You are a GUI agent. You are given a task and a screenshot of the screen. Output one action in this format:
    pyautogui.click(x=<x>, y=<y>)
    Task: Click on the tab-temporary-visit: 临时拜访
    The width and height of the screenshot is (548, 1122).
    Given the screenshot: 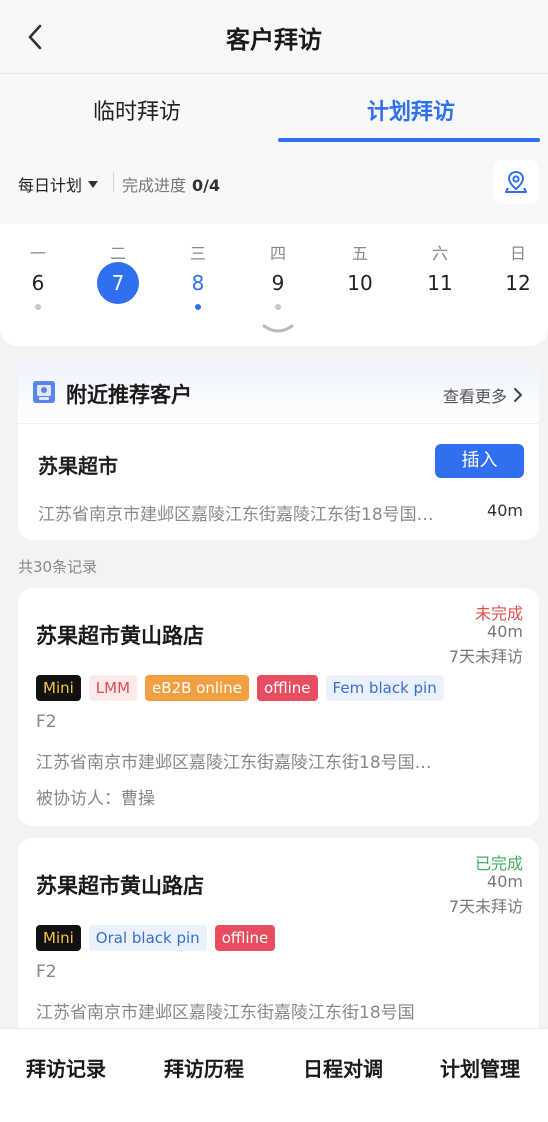 What is the action you would take?
    pyautogui.click(x=137, y=110)
    